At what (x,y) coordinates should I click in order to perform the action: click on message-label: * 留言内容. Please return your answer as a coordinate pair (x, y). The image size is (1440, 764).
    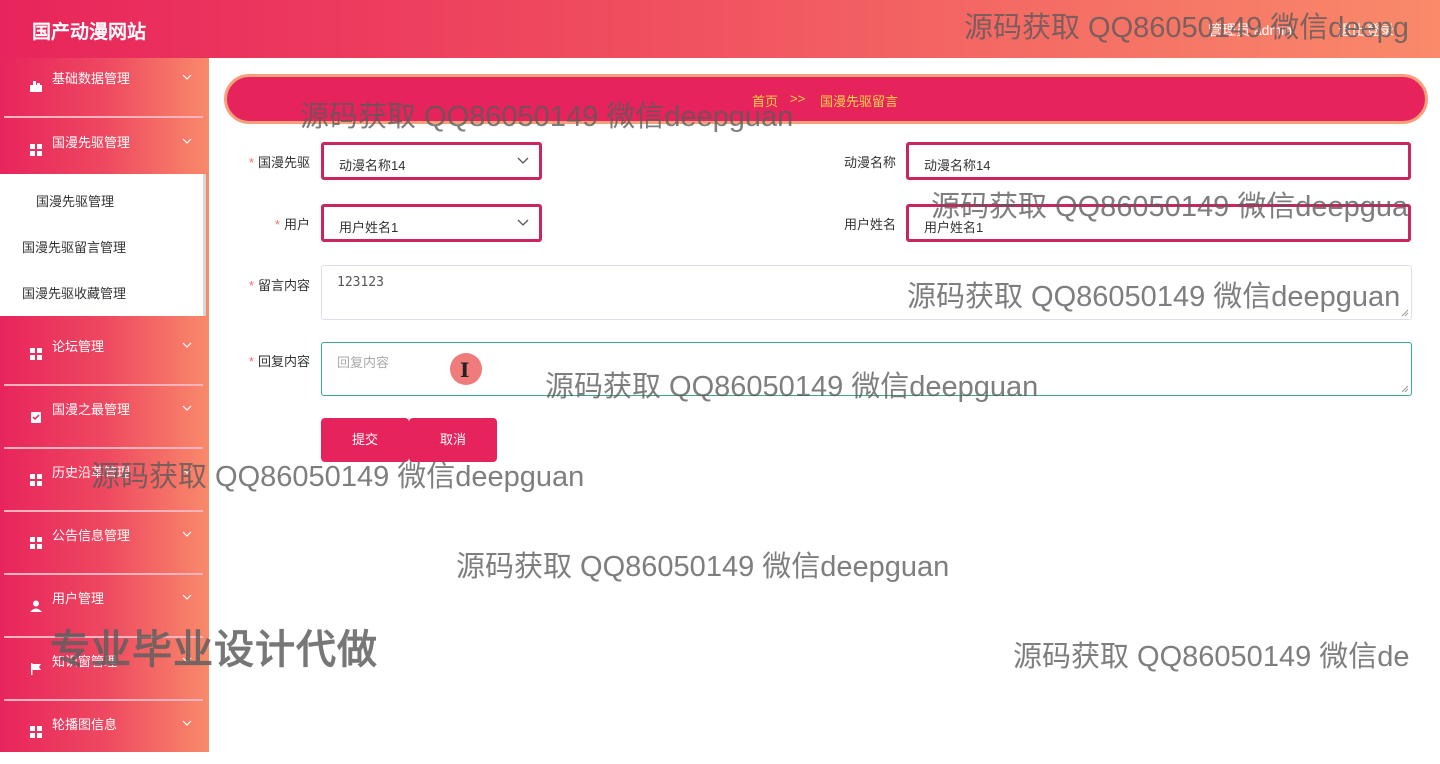
    Looking at the image, I should click on (279, 285).